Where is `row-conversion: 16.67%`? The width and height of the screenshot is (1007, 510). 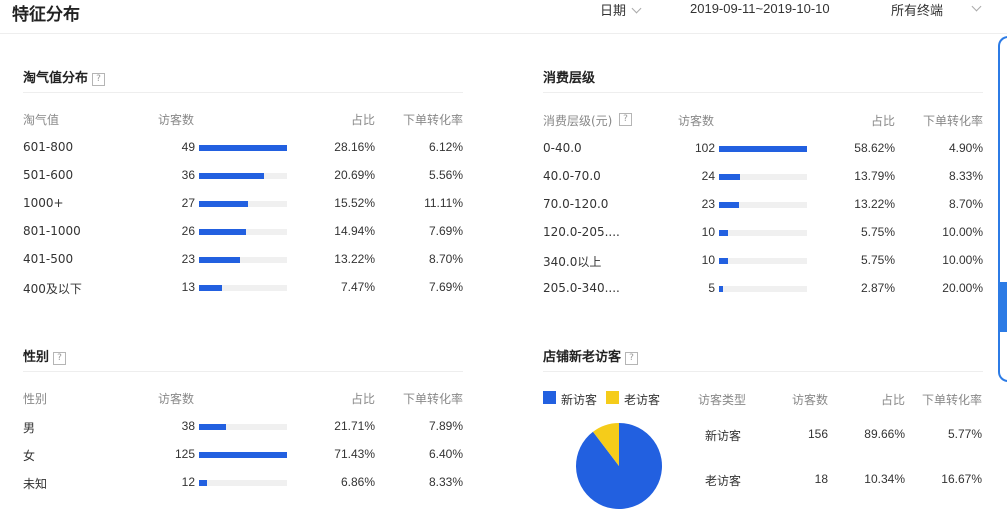 row-conversion: 16.67% is located at coordinates (961, 479).